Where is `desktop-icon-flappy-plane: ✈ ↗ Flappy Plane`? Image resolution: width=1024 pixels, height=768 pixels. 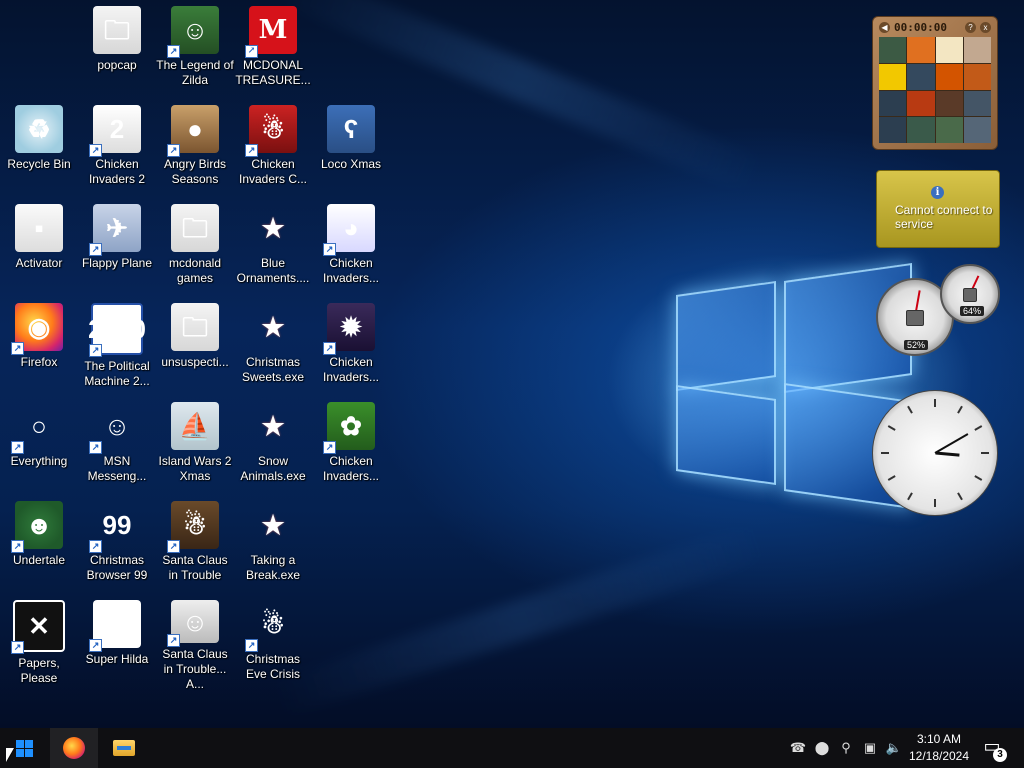
desktop-icon-flappy-plane: ✈ ↗ Flappy Plane is located at coordinates (117, 248).